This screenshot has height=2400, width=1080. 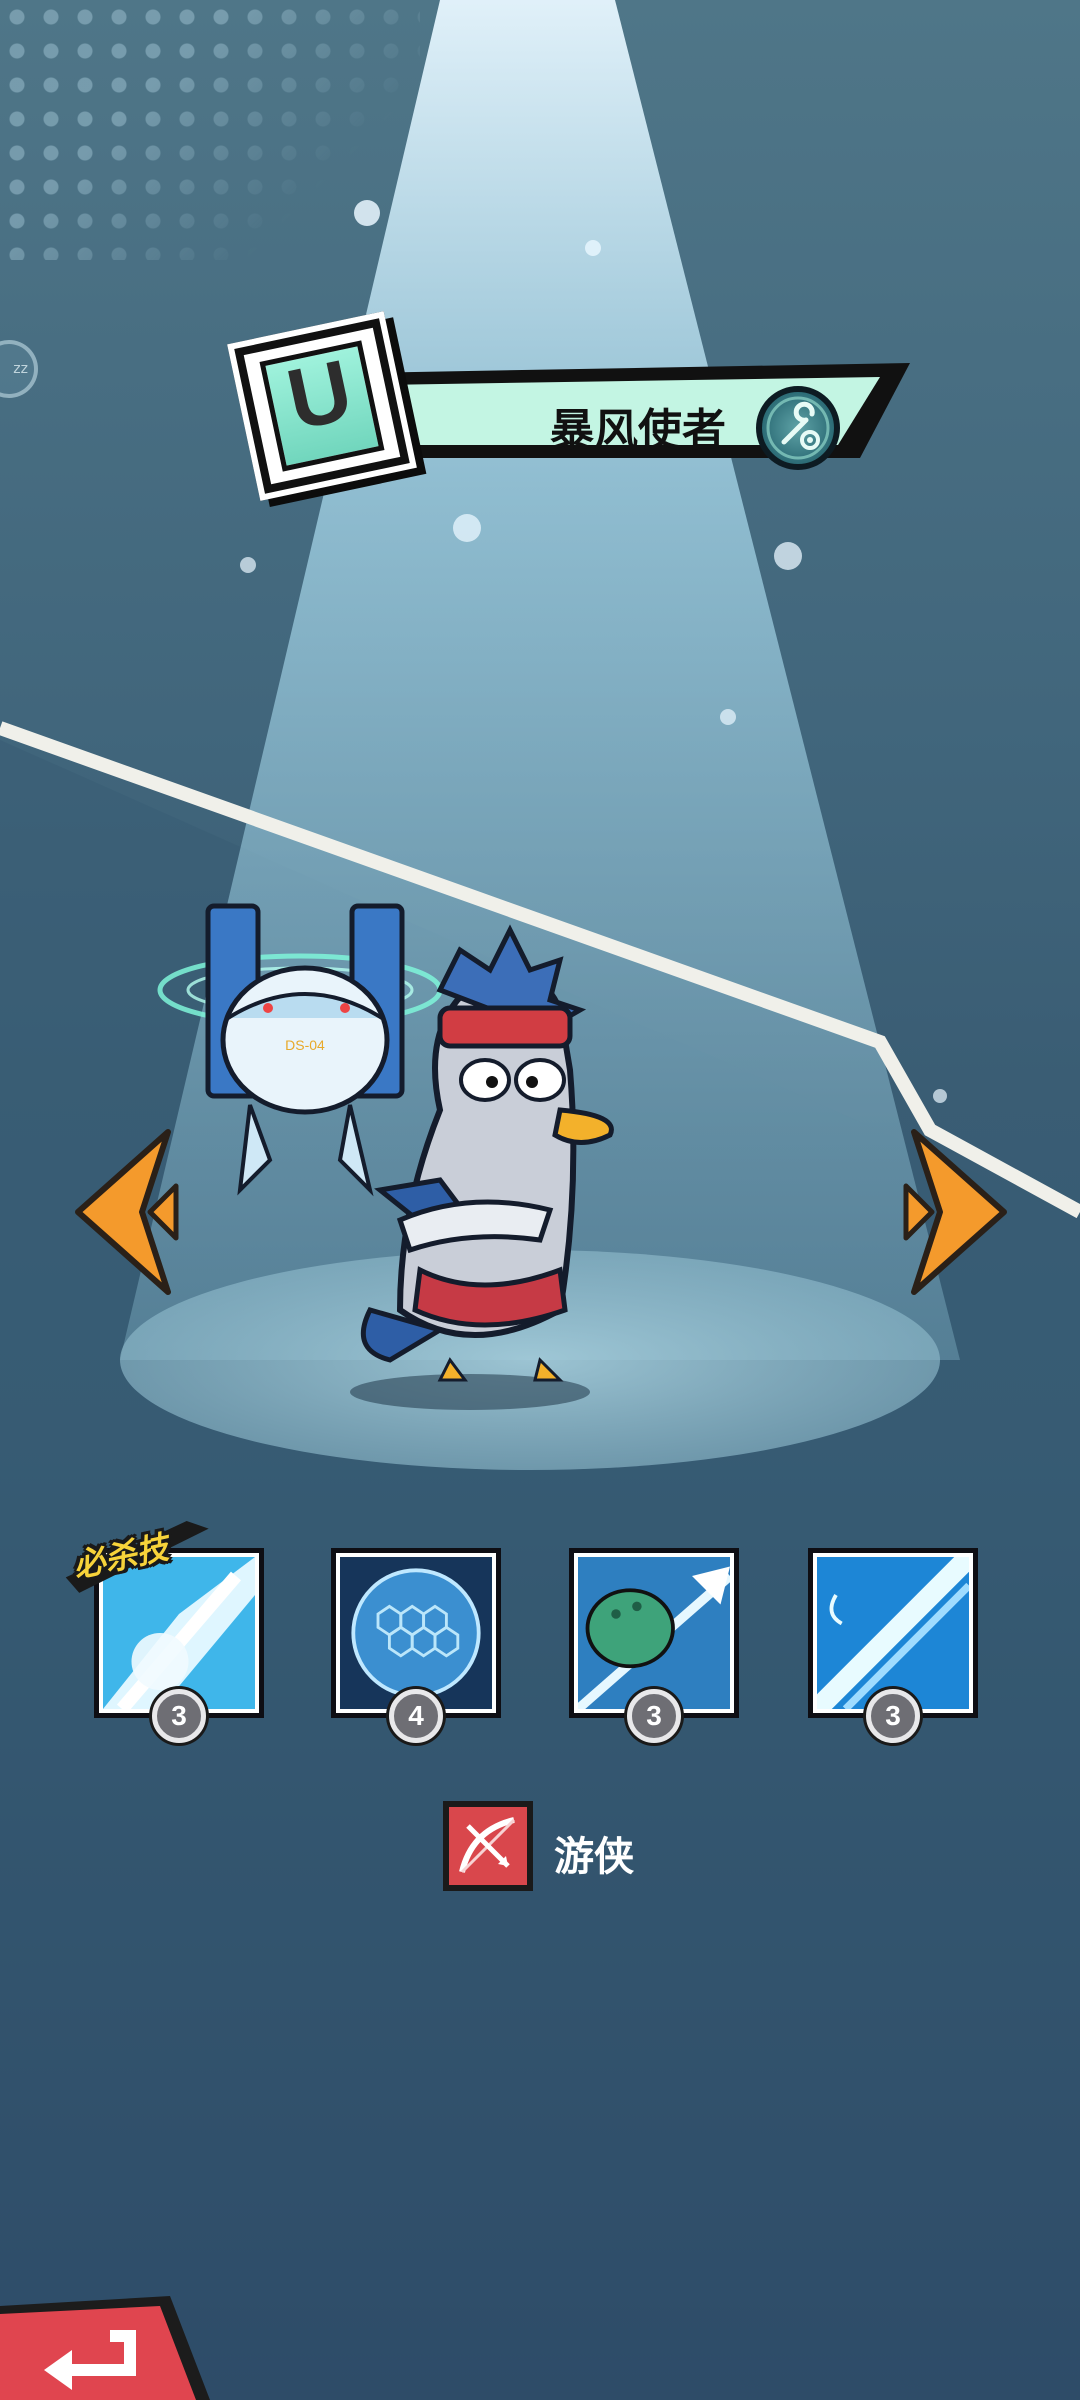 I want to click on hero-name: 暴风使者, so click(x=638, y=430).